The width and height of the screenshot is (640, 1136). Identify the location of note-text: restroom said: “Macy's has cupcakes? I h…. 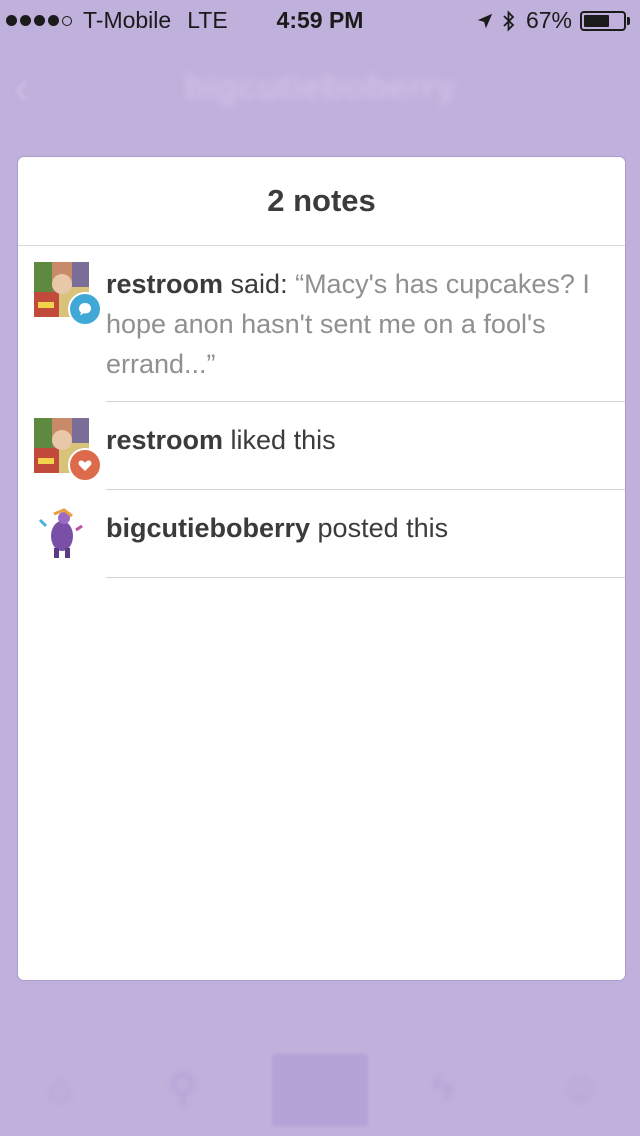
(365, 324).